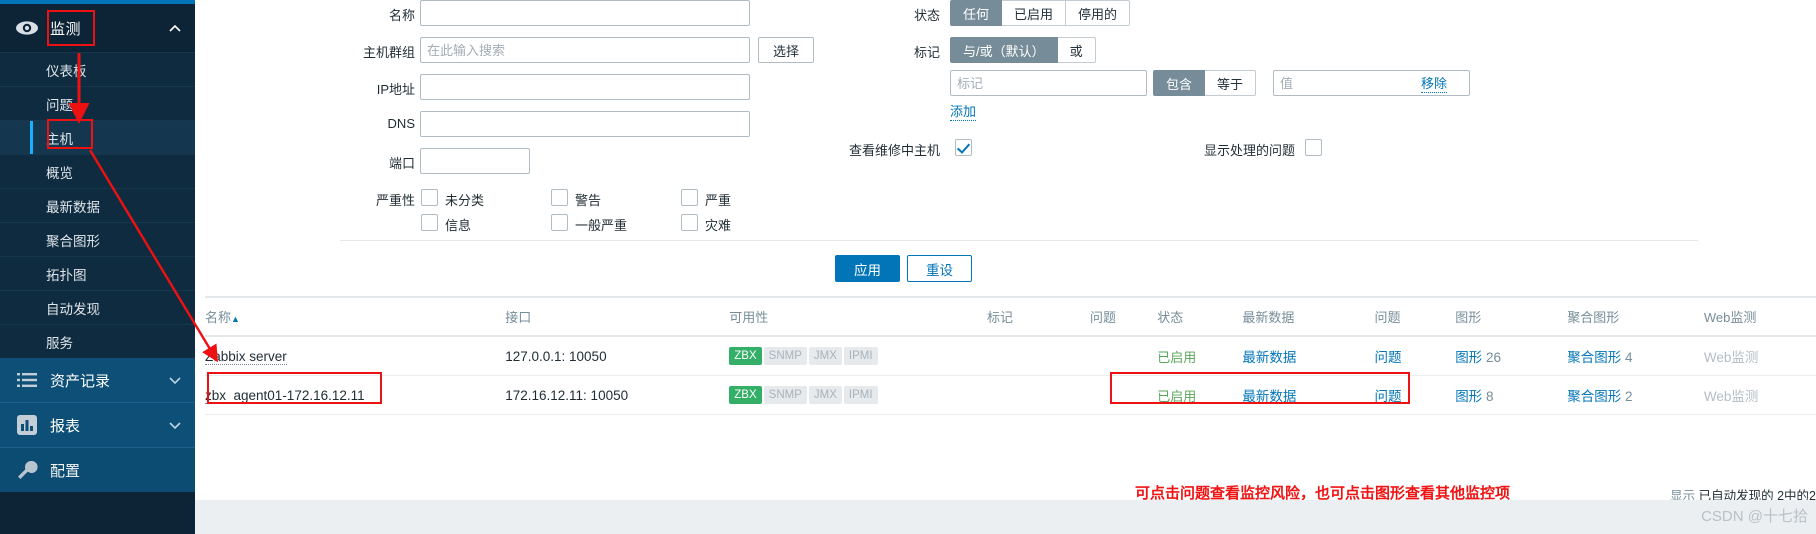 The width and height of the screenshot is (1816, 534). What do you see at coordinates (1313, 147) in the screenshot?
I see `show-suppressed-checkbox` at bounding box center [1313, 147].